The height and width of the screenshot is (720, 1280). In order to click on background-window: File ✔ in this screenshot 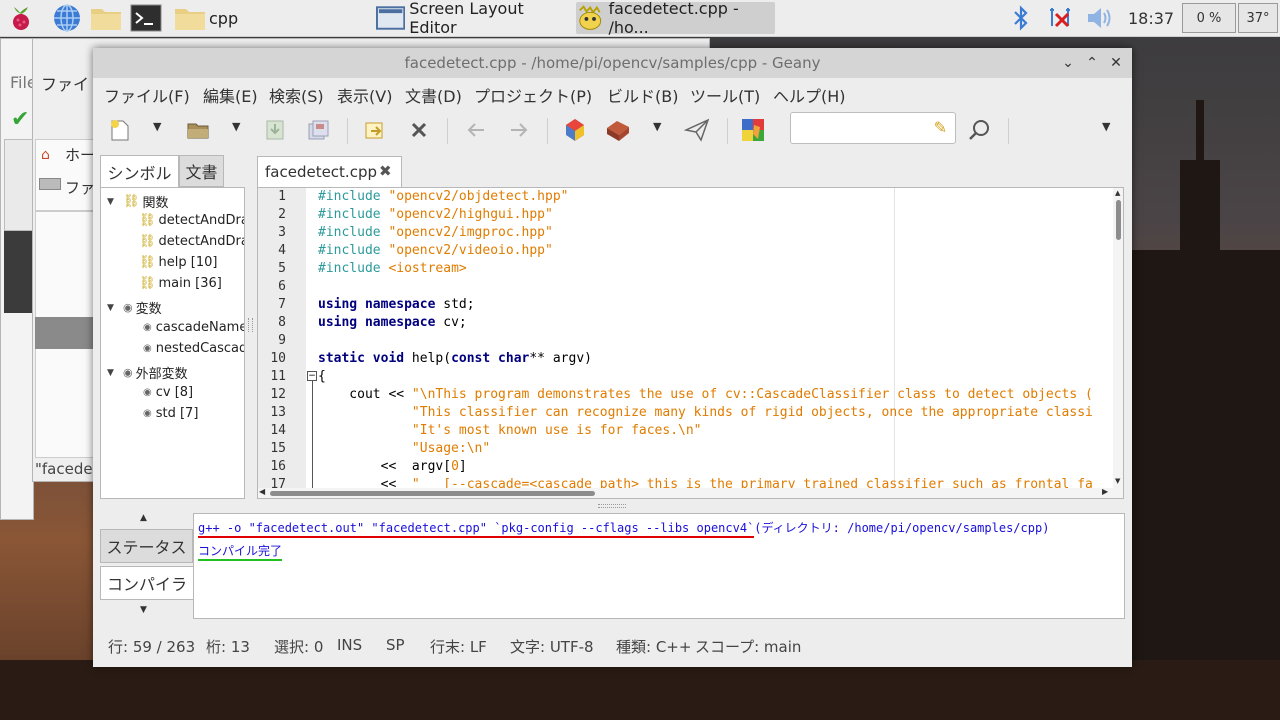, I will do `click(18, 279)`.